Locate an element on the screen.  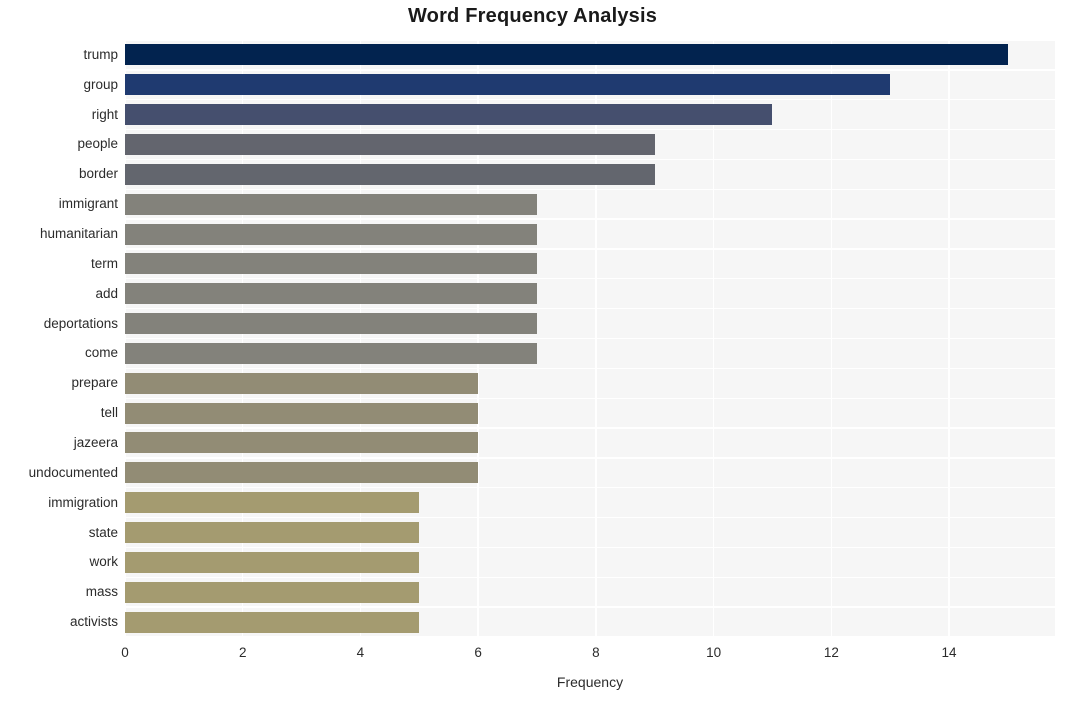
y-axis-tick-label: right is located at coordinates (104, 114).